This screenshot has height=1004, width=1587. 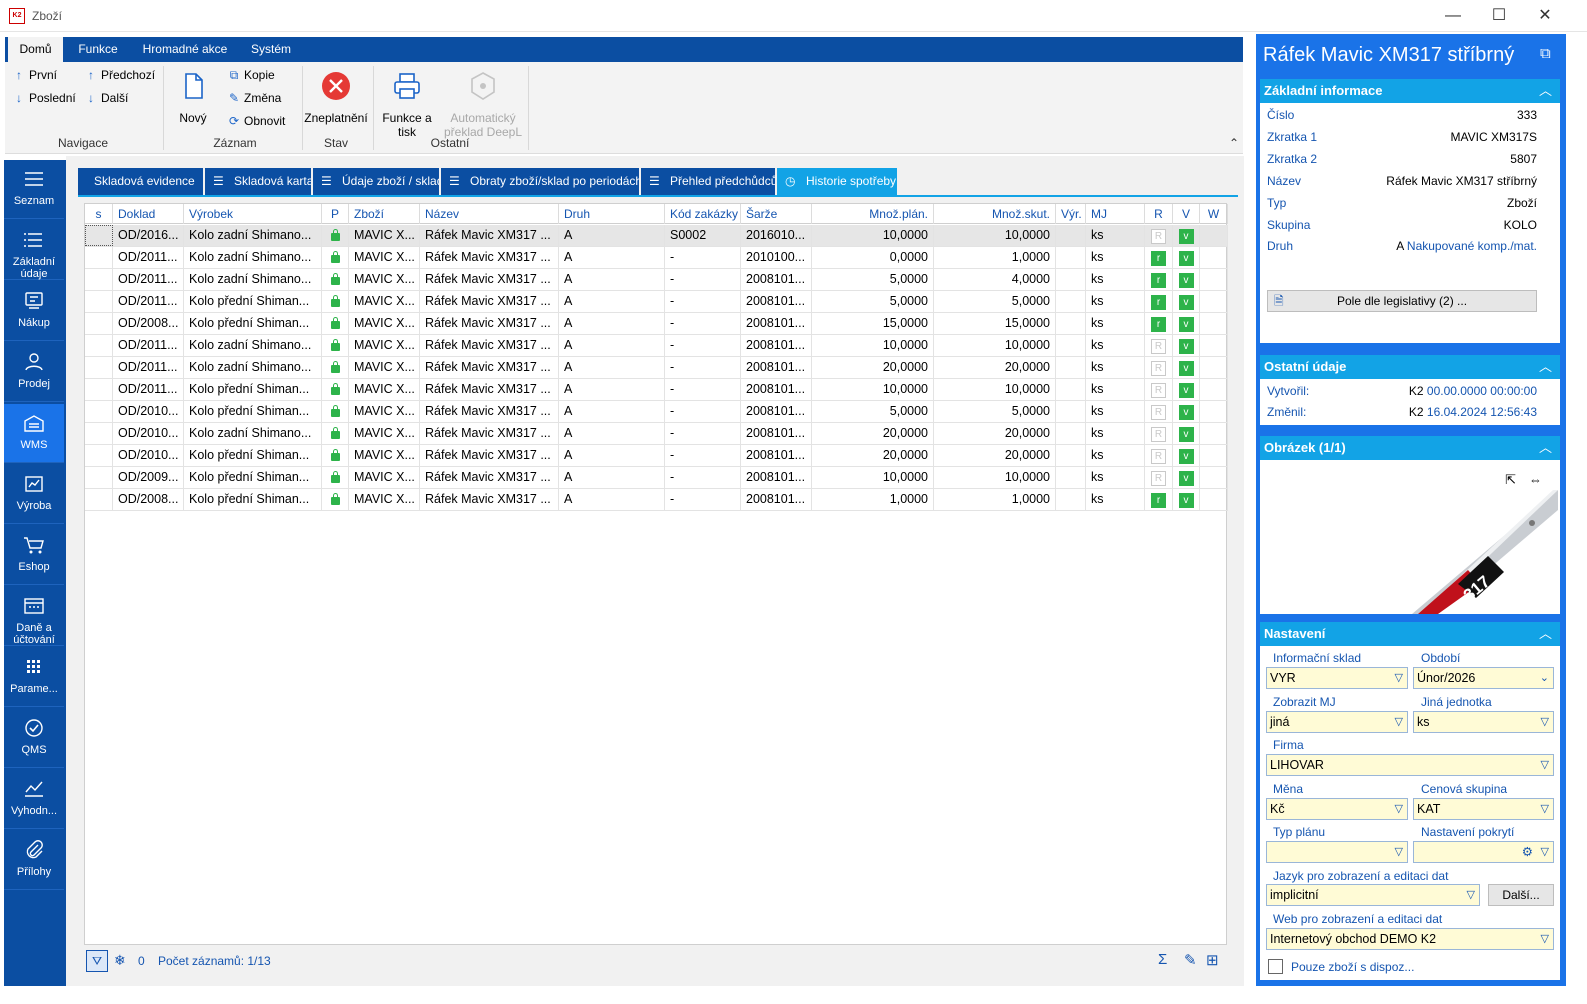 What do you see at coordinates (384, 214) in the screenshot?
I see `column-header: Zboží` at bounding box center [384, 214].